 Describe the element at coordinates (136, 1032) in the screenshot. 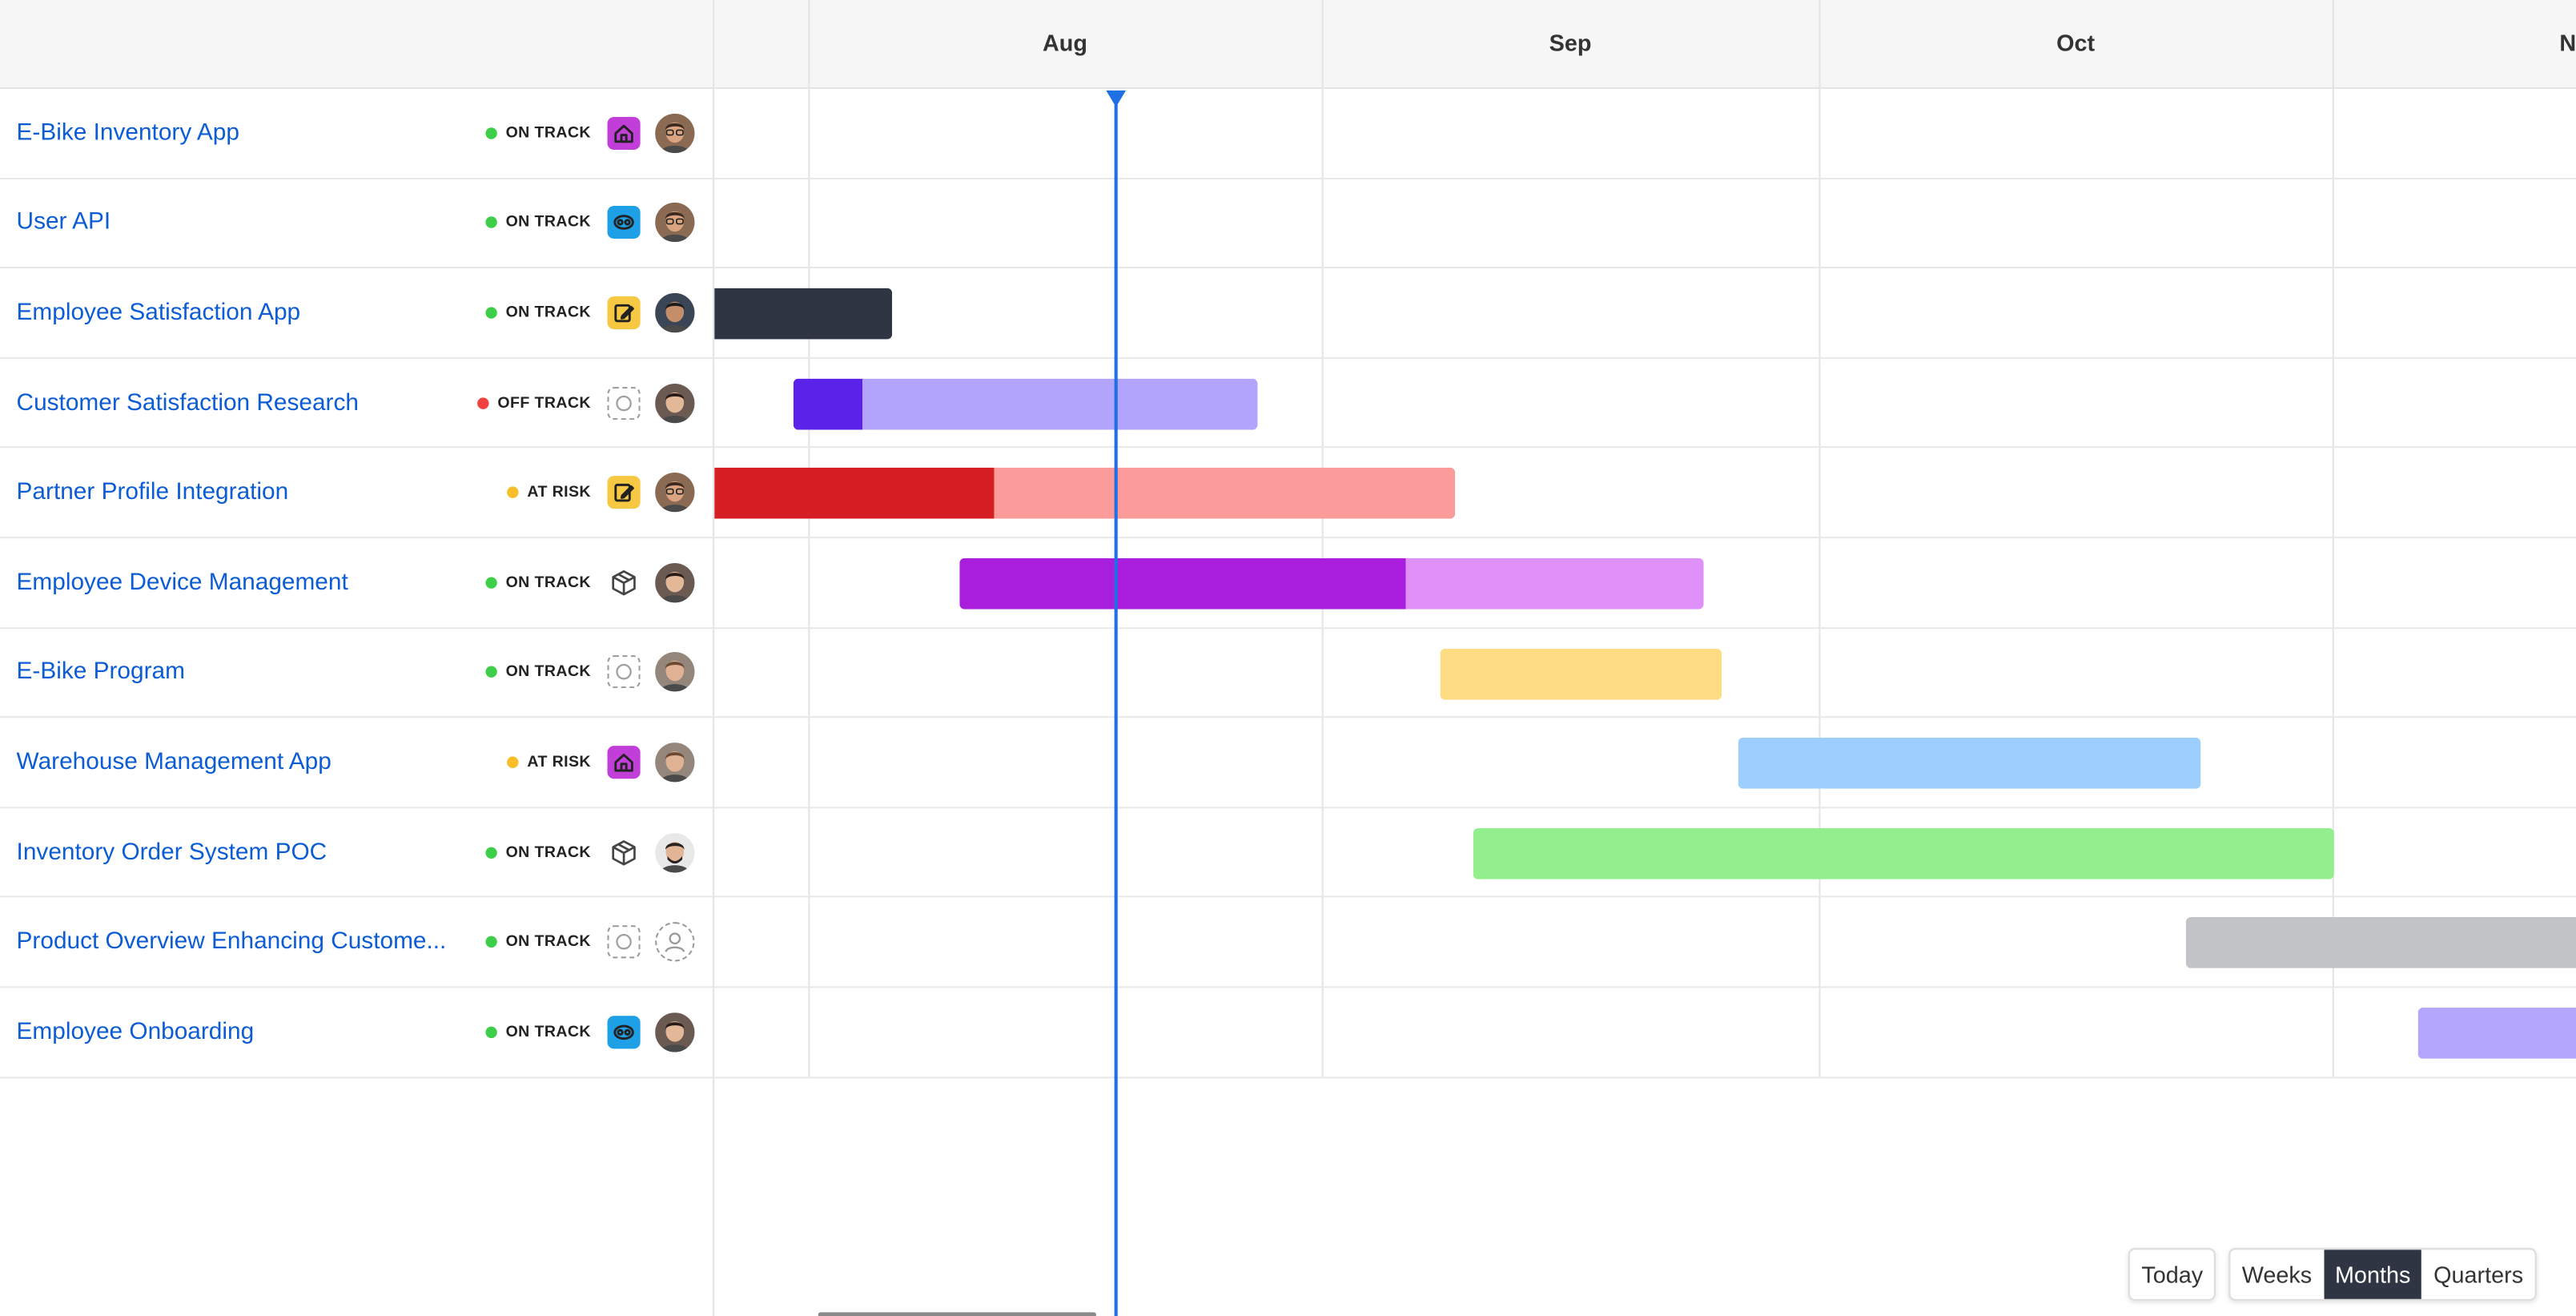

I see `project-name-link: Employee Onboarding` at that location.